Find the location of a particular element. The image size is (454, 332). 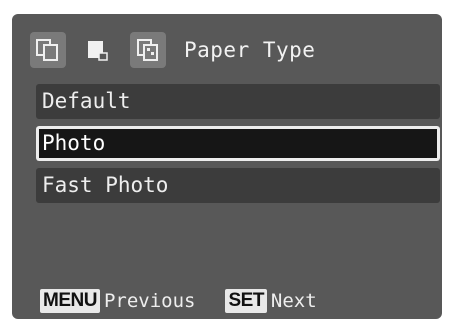

menu-item-photo: Photo is located at coordinates (238, 143).